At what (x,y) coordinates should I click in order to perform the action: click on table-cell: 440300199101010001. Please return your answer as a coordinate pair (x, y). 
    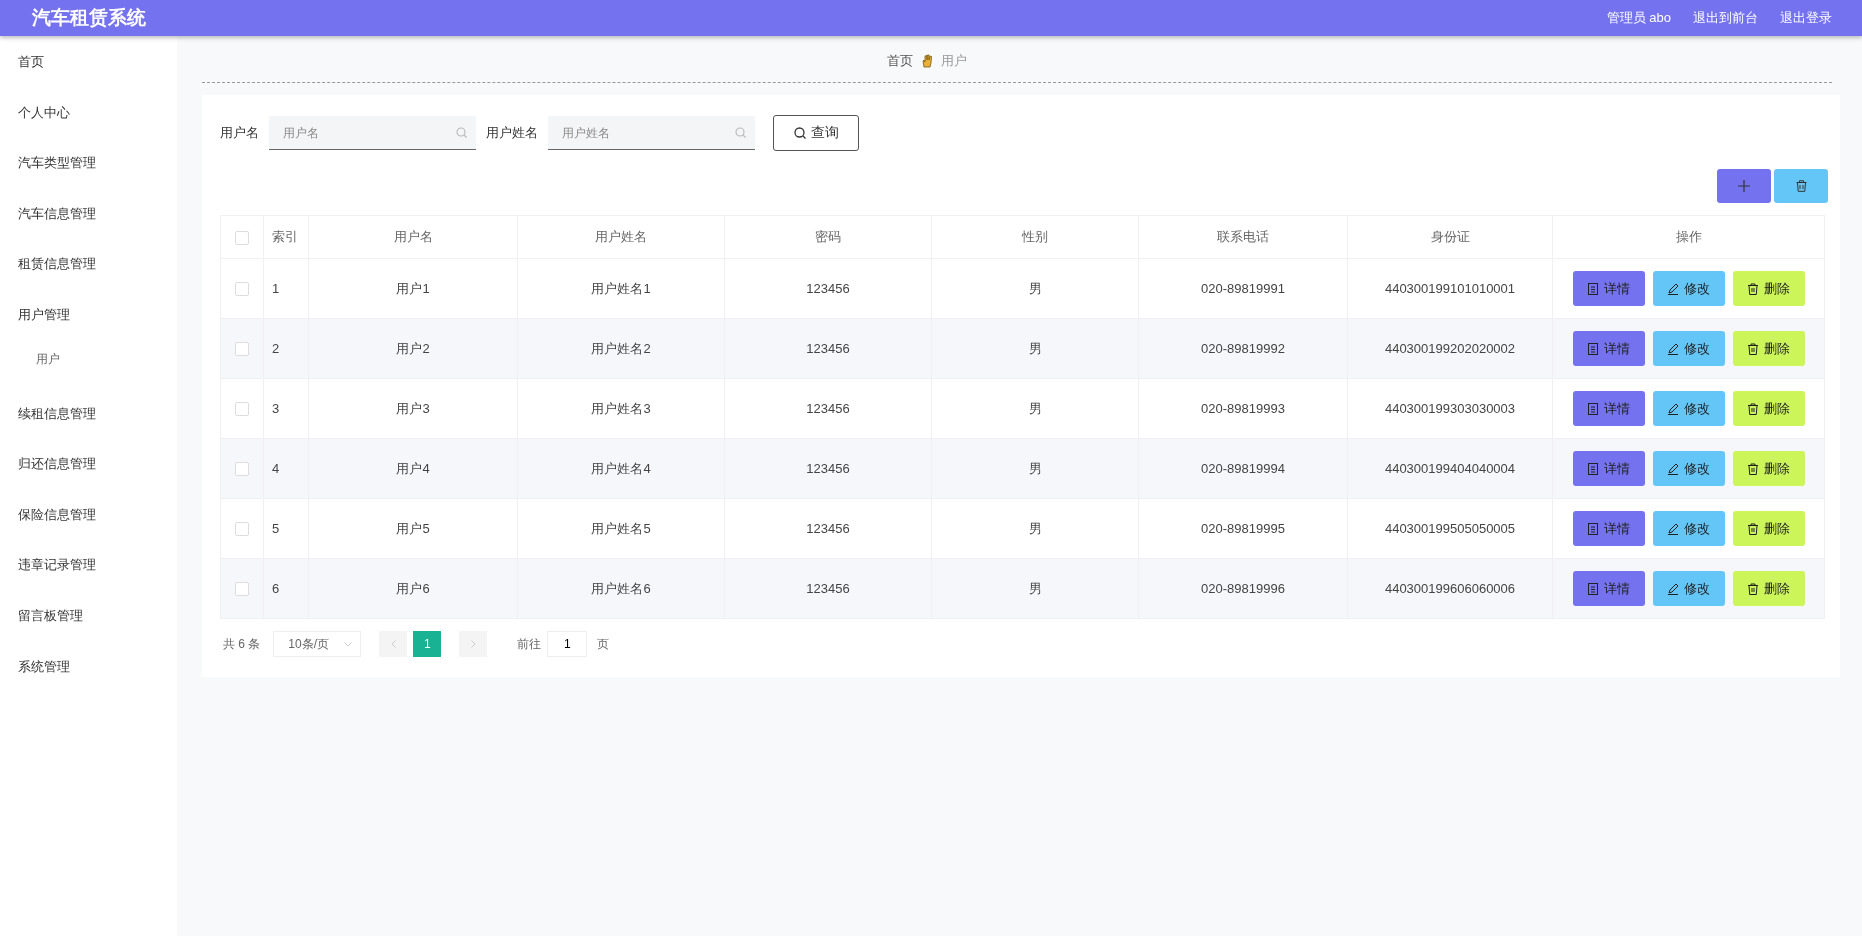
    Looking at the image, I should click on (1450, 288).